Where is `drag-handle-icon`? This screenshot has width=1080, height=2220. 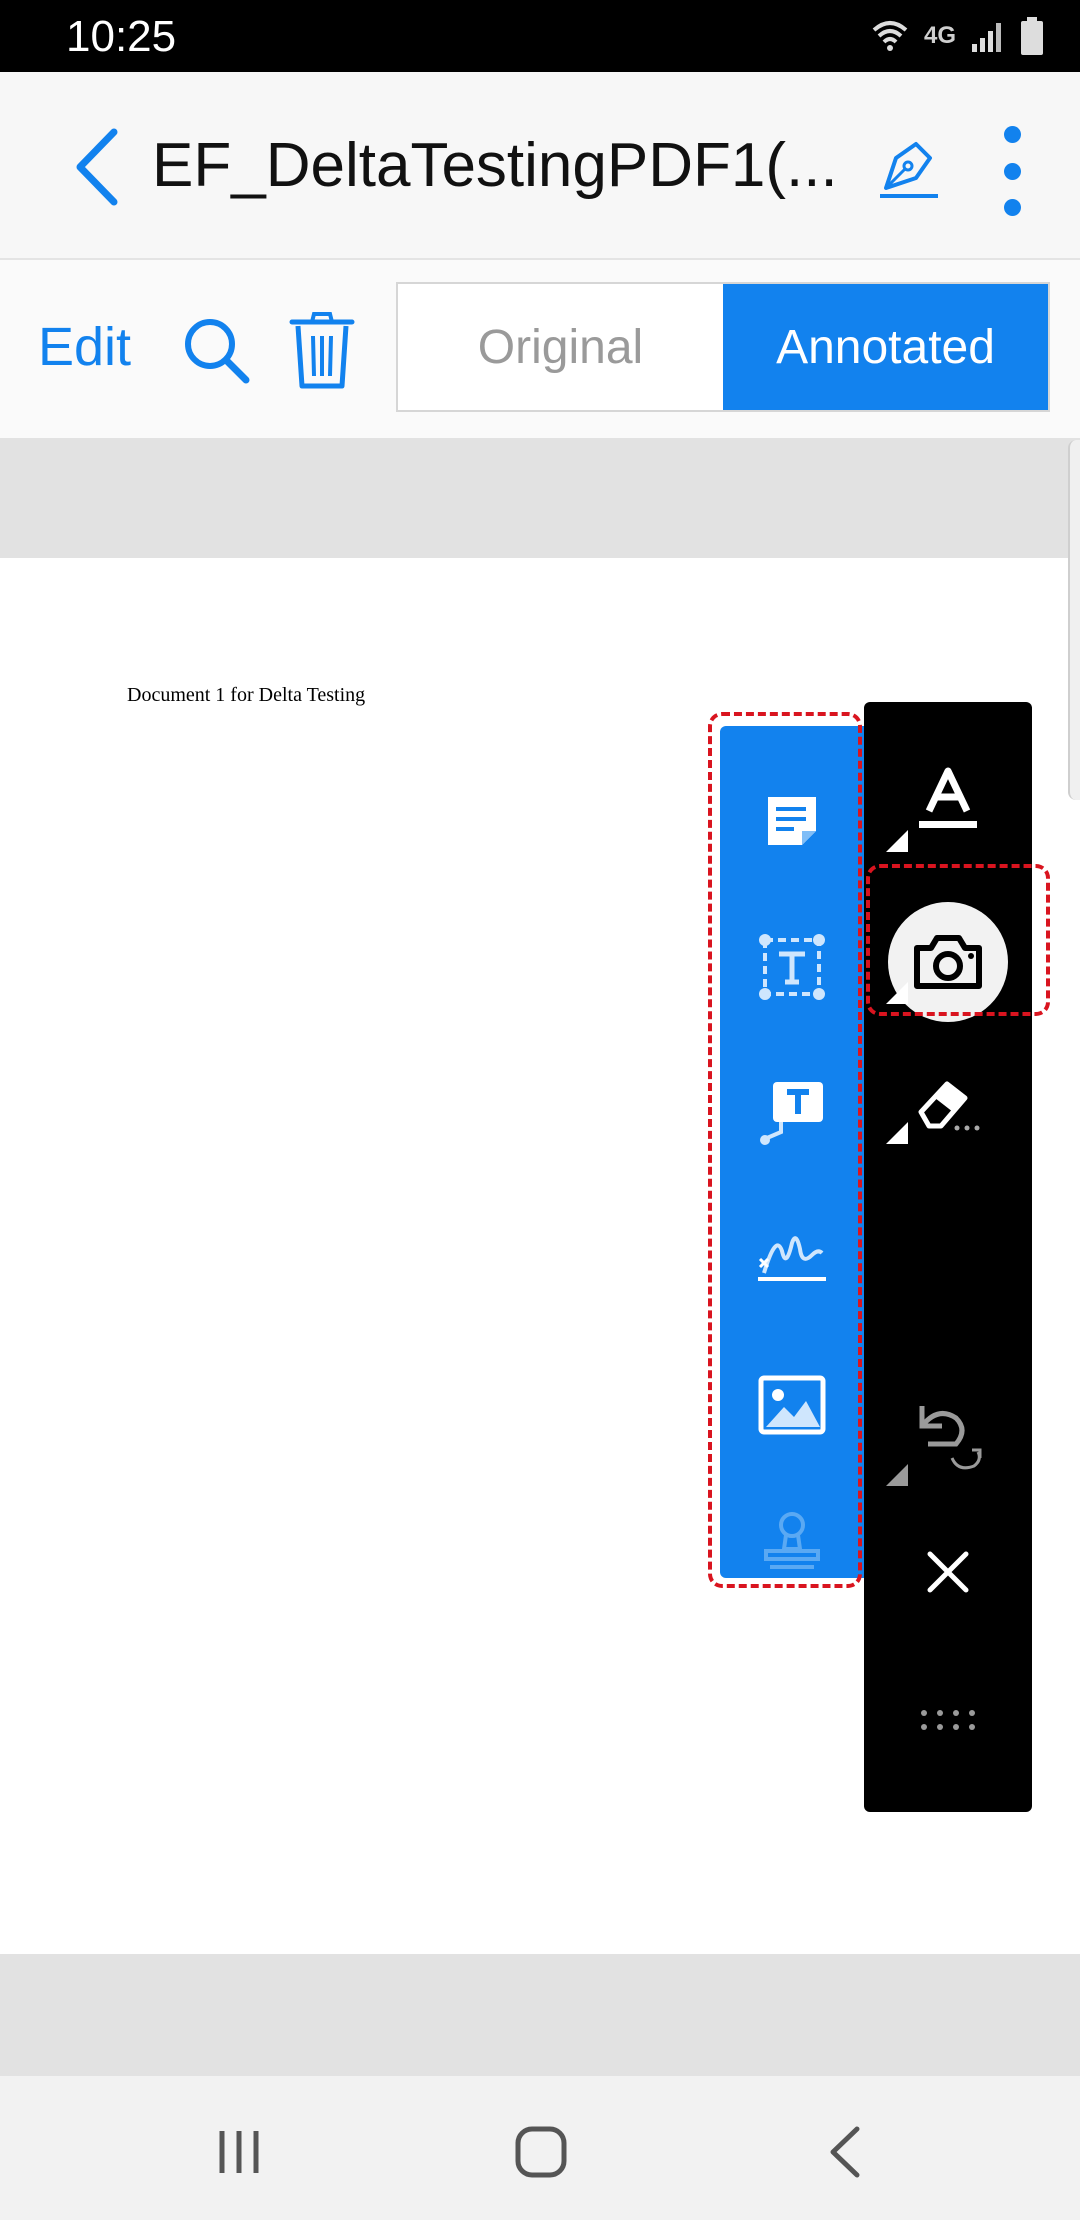 drag-handle-icon is located at coordinates (948, 1720).